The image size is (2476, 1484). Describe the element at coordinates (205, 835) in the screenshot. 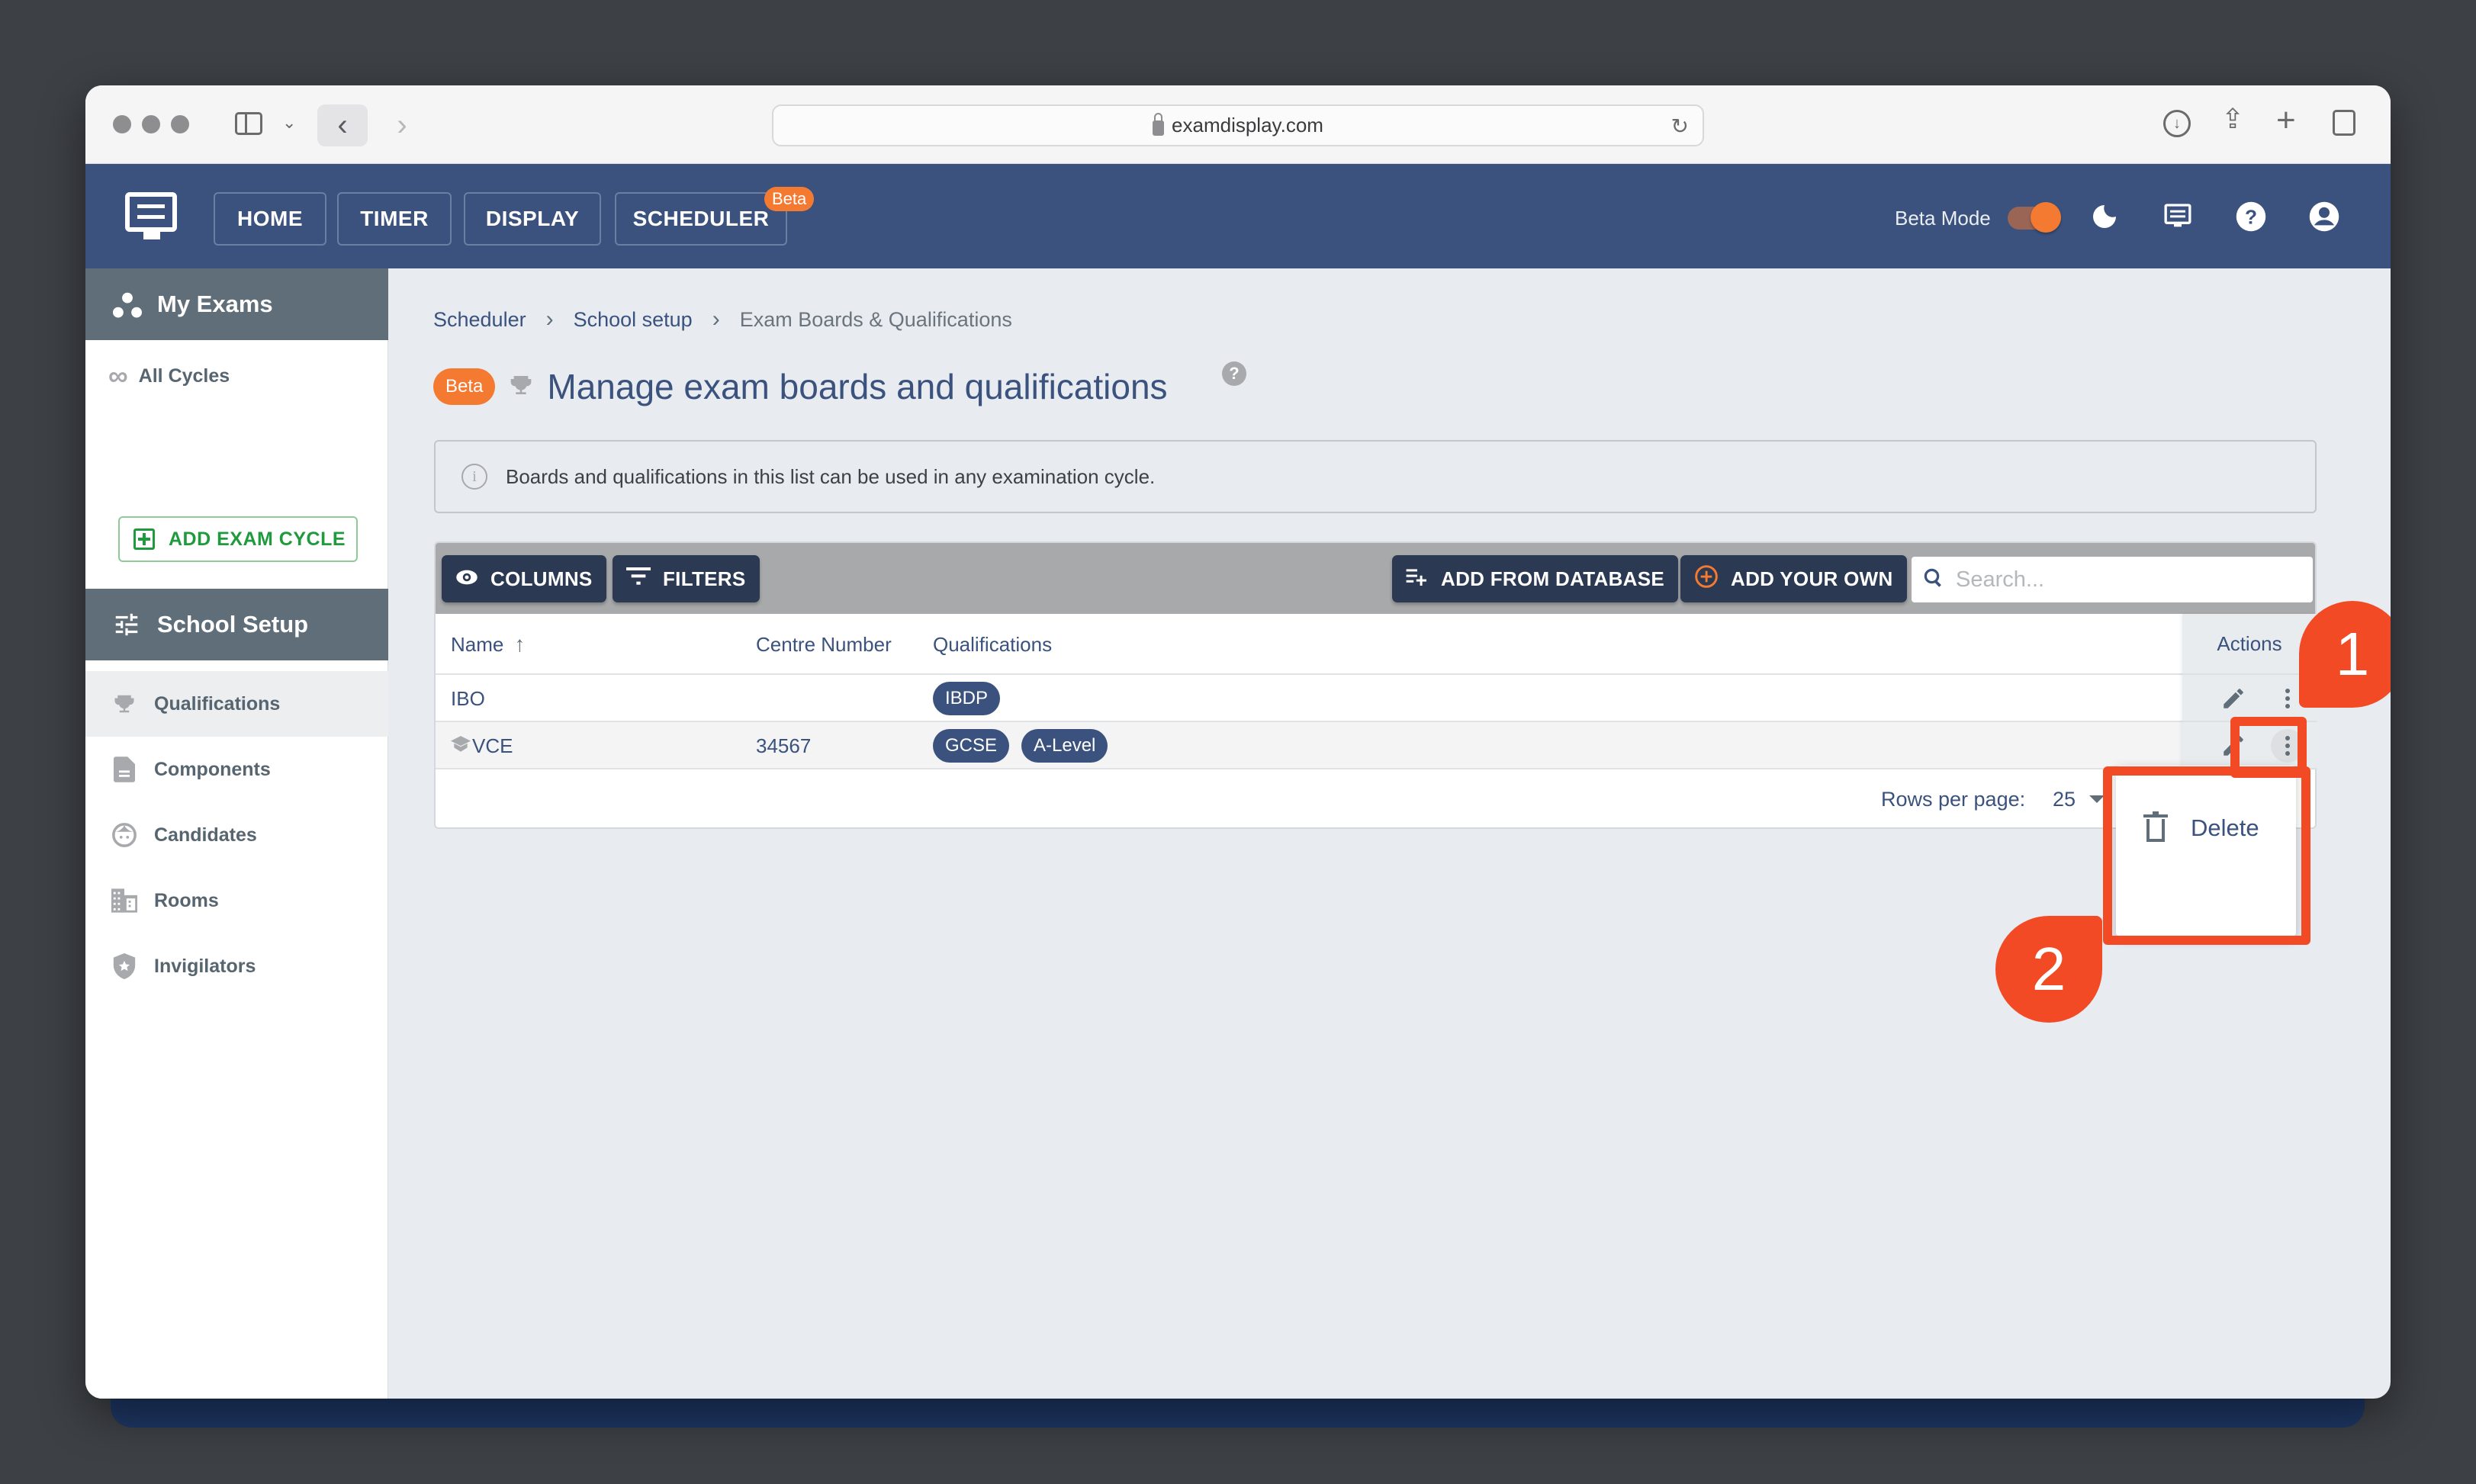

I see `candidates-label: Candidates` at that location.